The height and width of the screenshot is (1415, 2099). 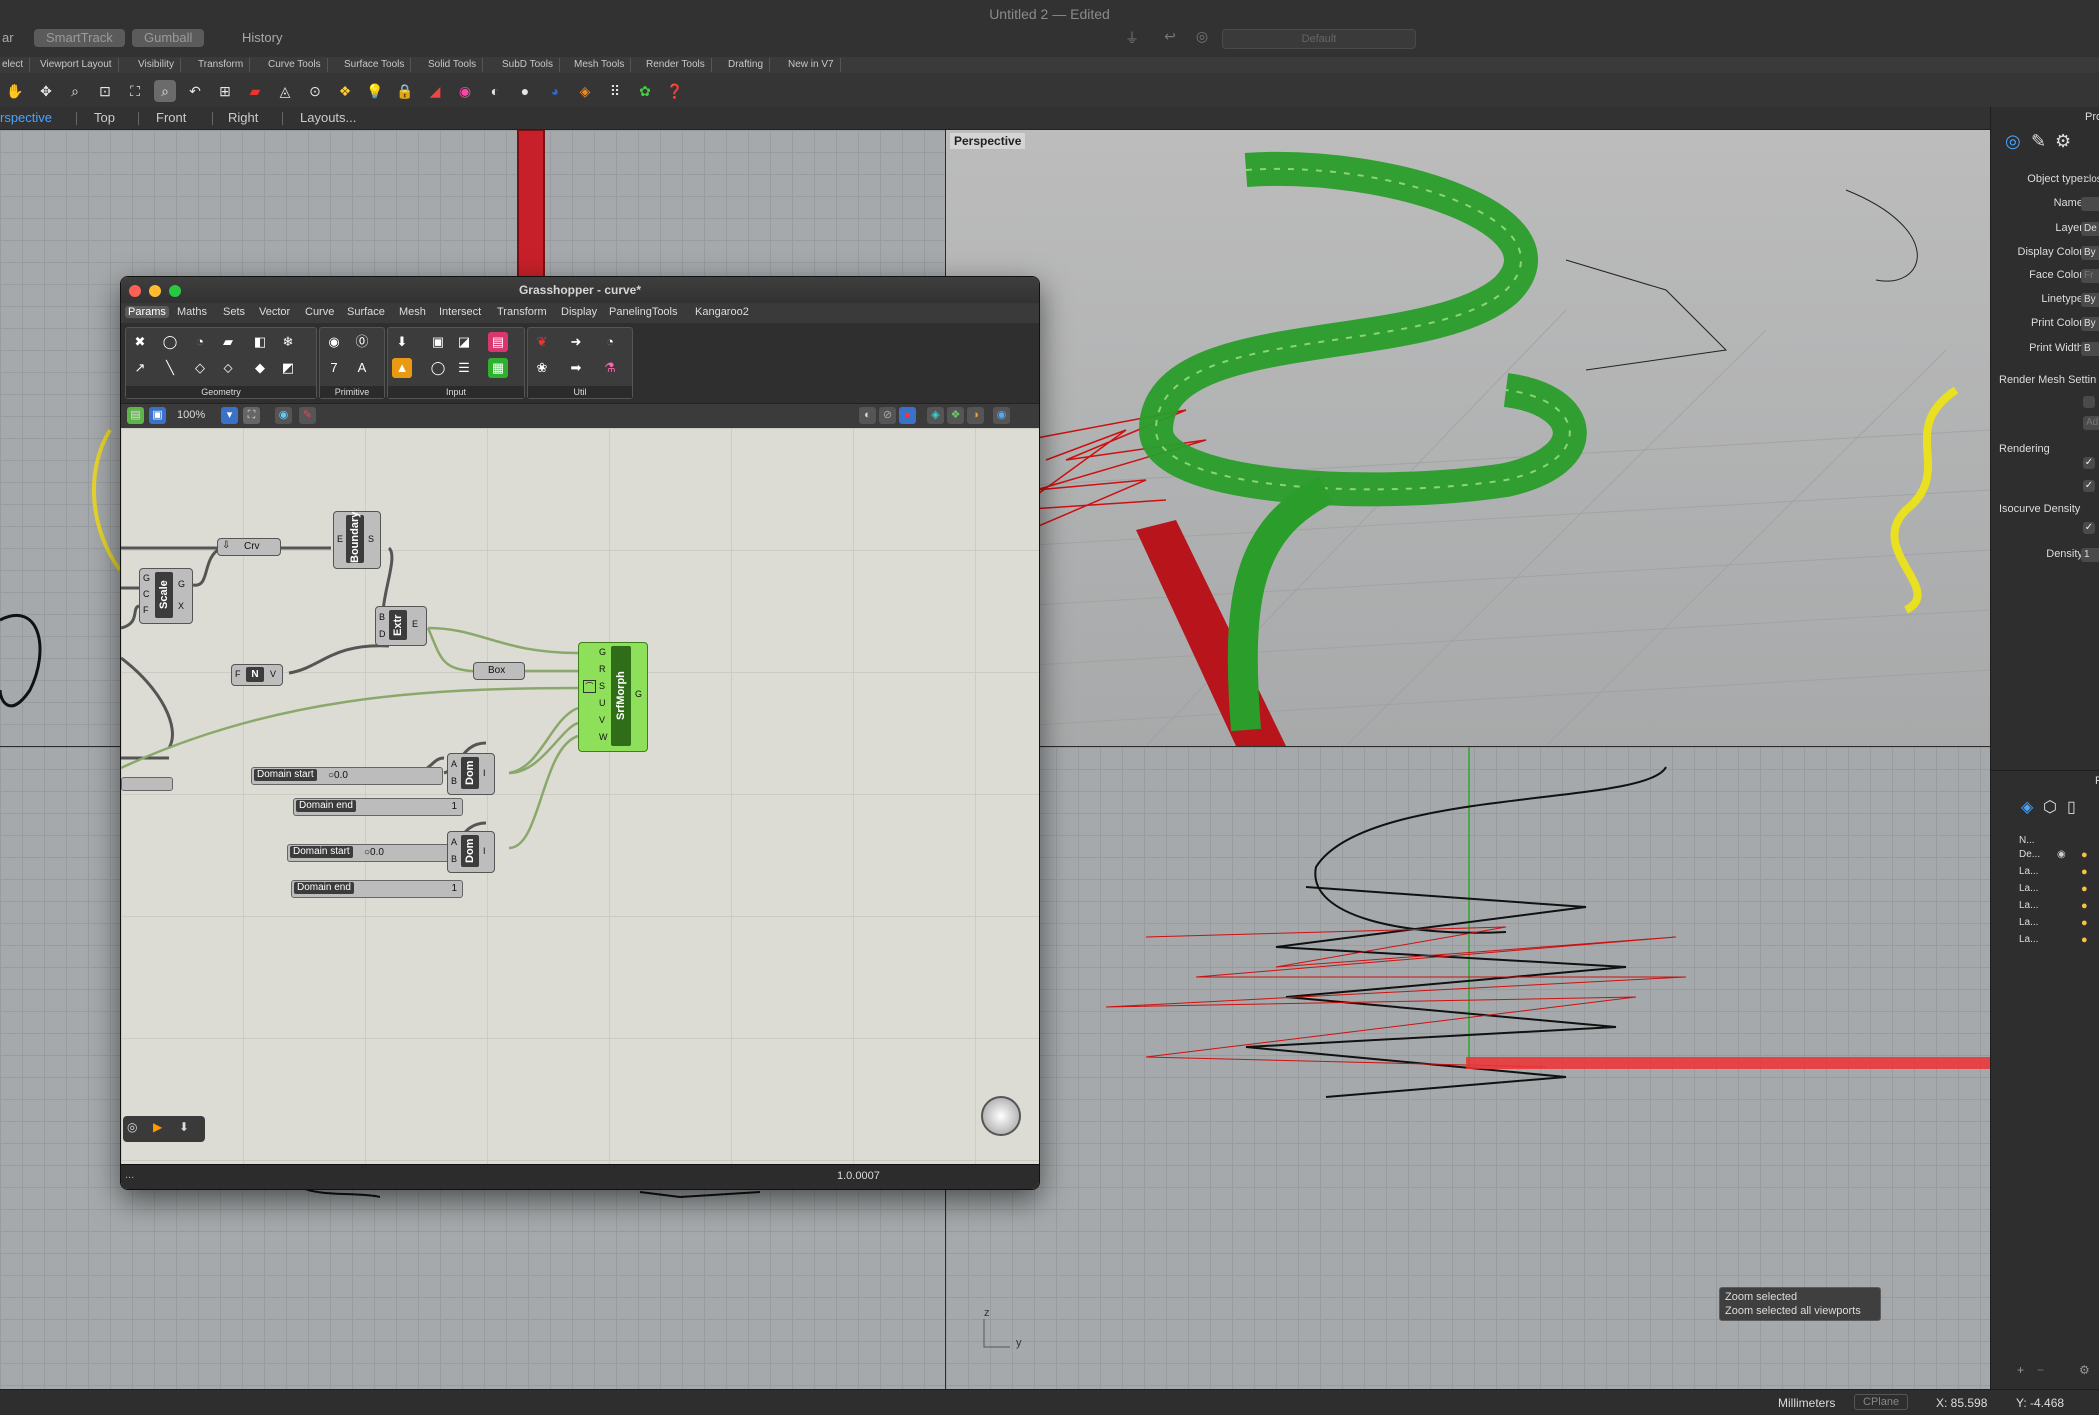 What do you see at coordinates (2090, 229) in the screenshot?
I see `layer-select: De` at bounding box center [2090, 229].